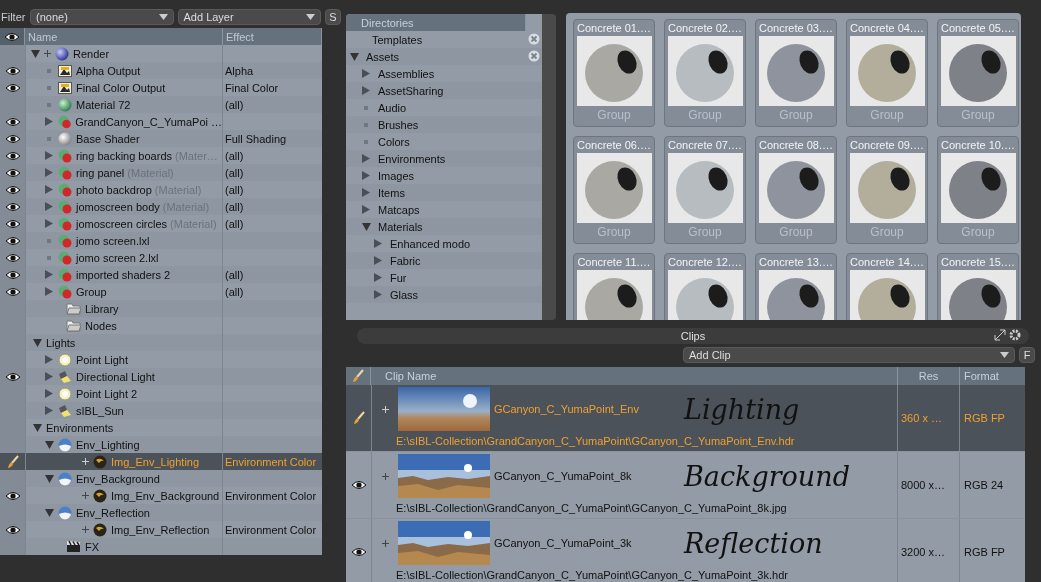 Image resolution: width=1041 pixels, height=582 pixels. I want to click on gear-icon, so click(1015, 335).